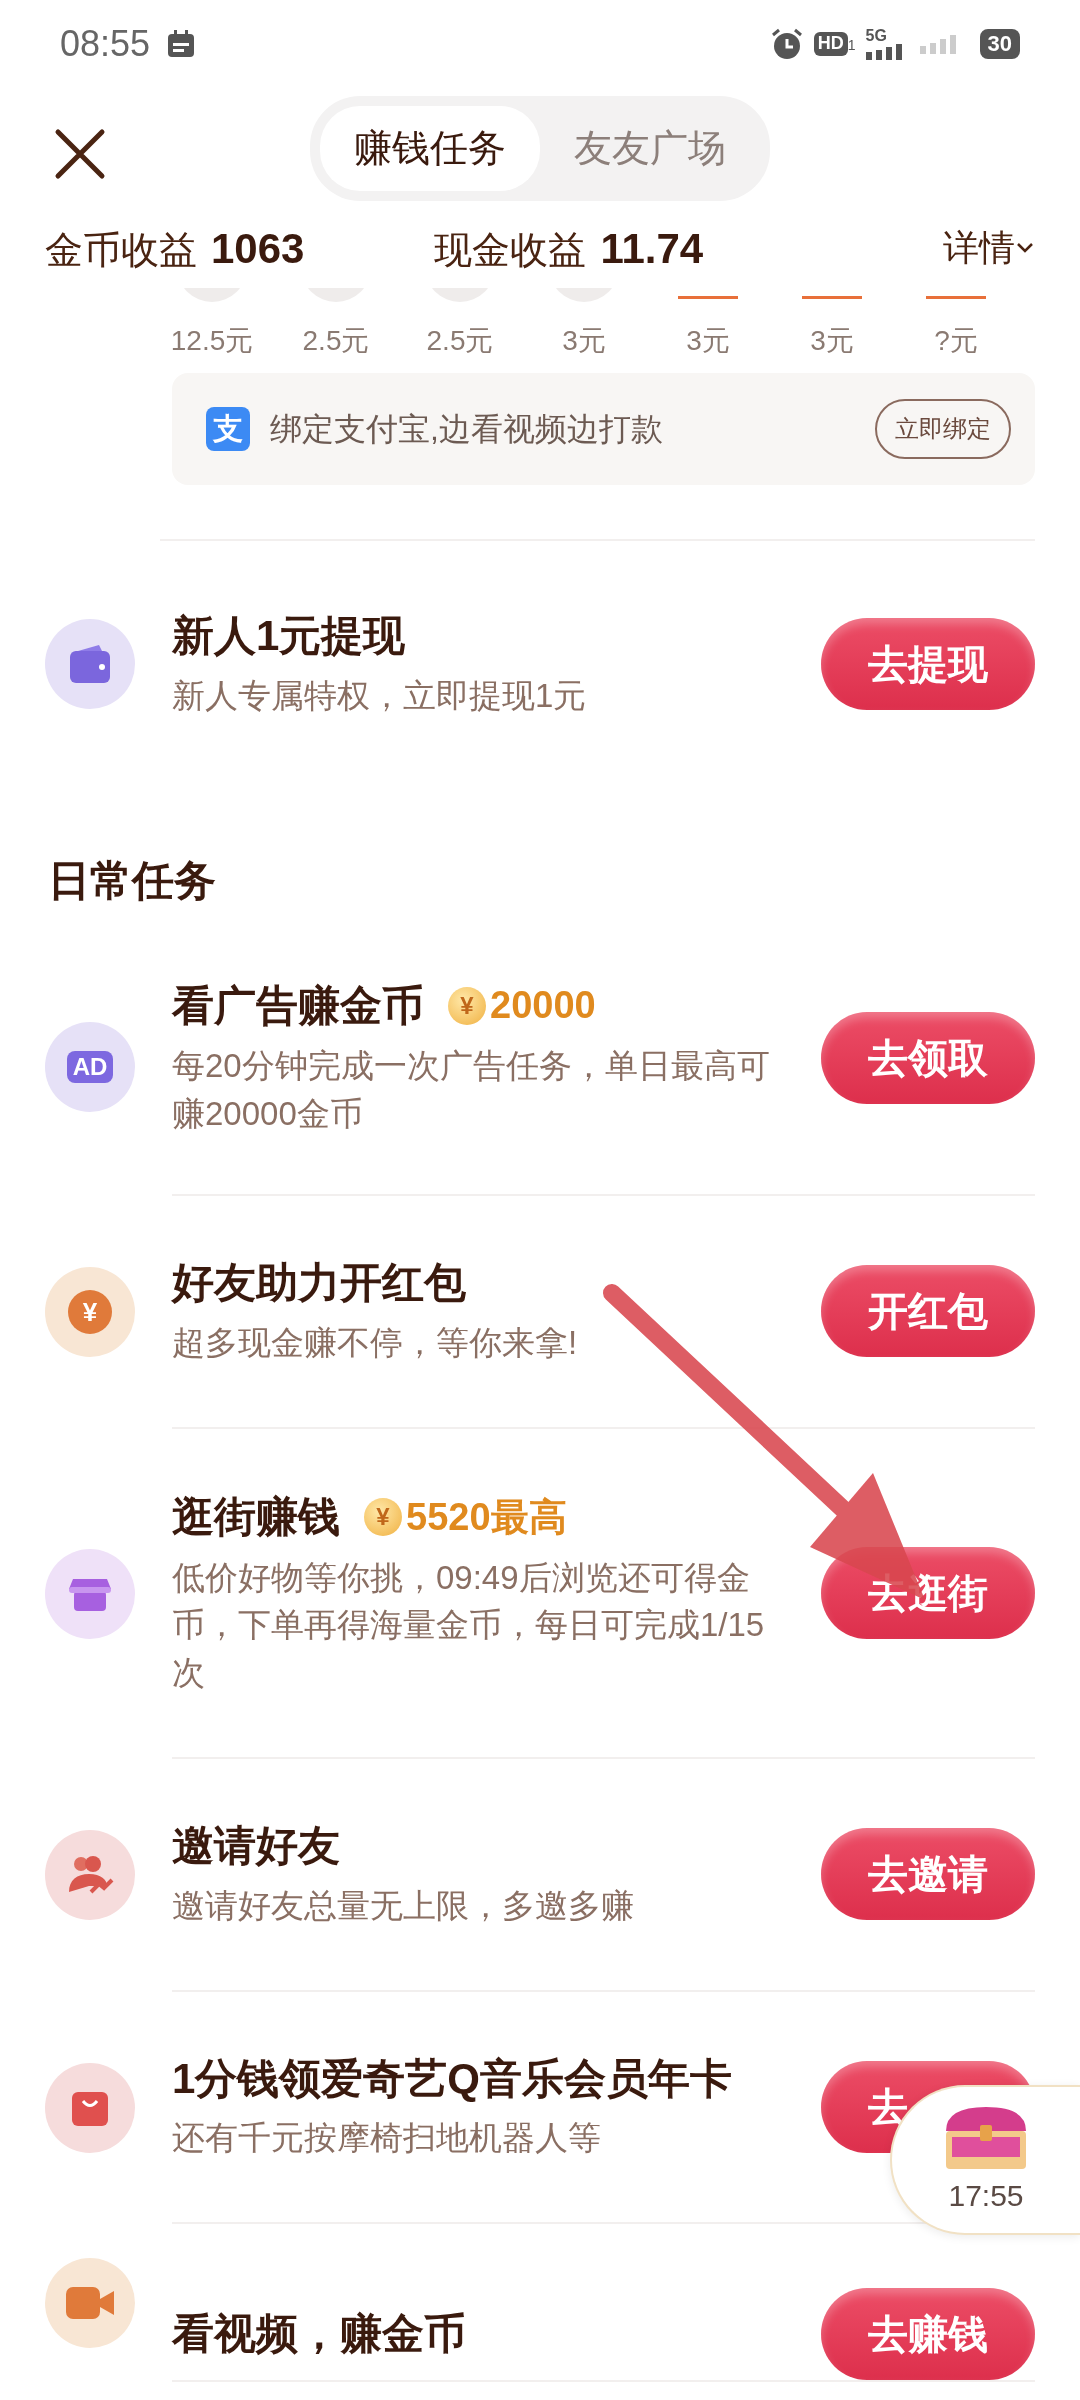 The height and width of the screenshot is (2400, 1080). What do you see at coordinates (928, 664) in the screenshot?
I see `task-button: 去提现` at bounding box center [928, 664].